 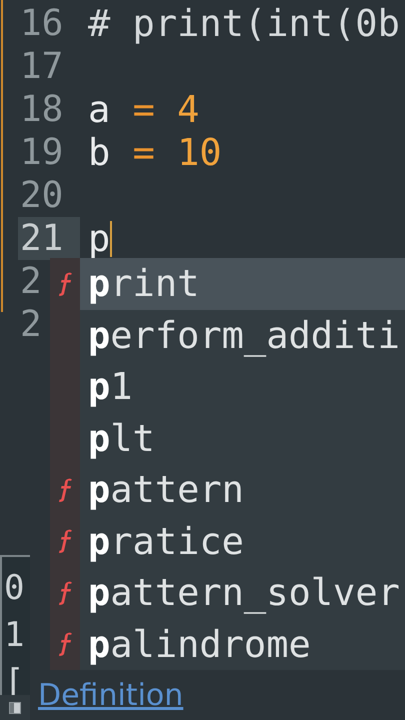 I want to click on completion-item: p1, so click(x=227, y=386).